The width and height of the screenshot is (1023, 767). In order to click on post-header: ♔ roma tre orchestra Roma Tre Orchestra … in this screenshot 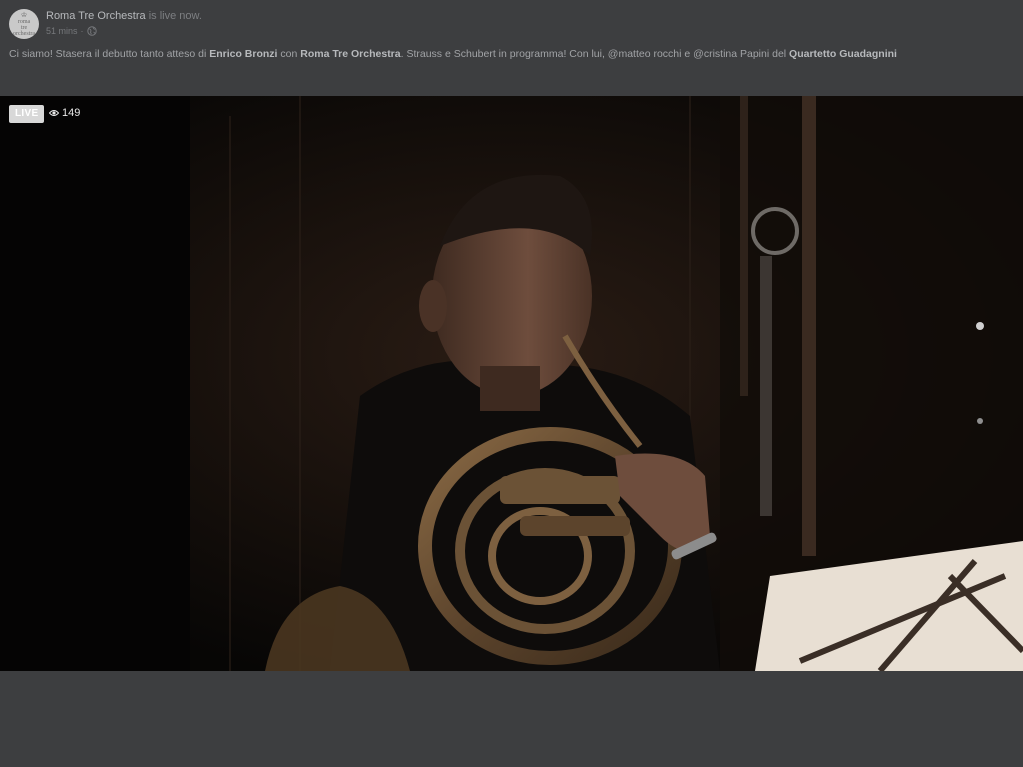, I will do `click(105, 24)`.